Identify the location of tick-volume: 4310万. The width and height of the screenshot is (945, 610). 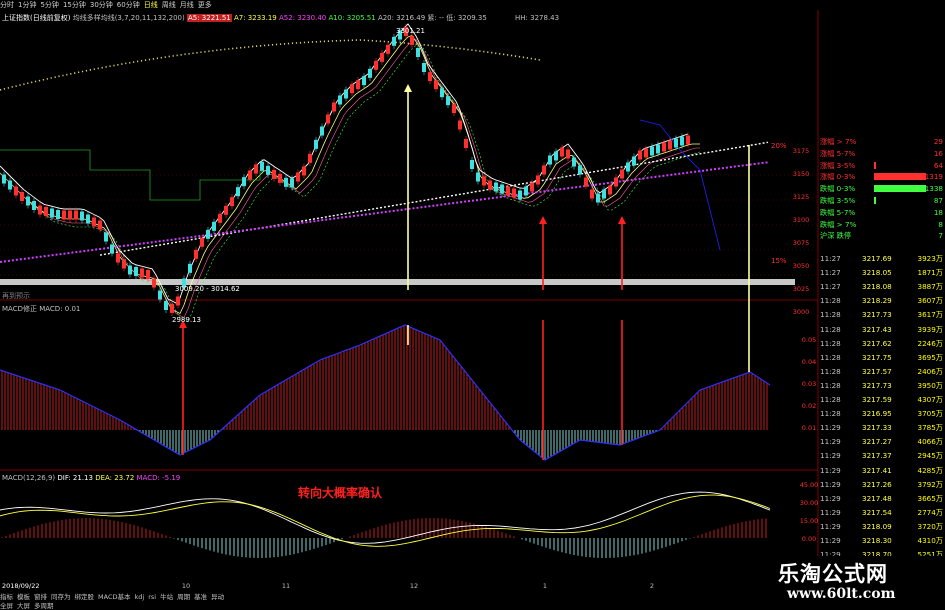
(930, 540).